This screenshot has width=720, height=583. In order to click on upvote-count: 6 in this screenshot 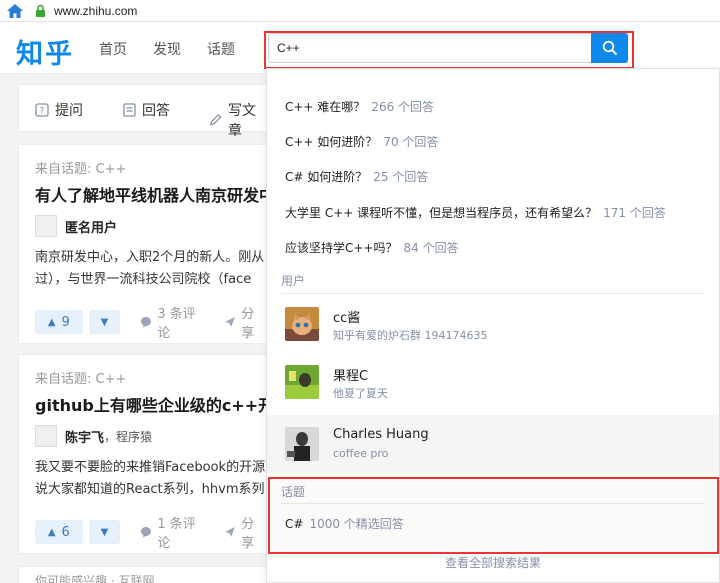, I will do `click(65, 532)`.